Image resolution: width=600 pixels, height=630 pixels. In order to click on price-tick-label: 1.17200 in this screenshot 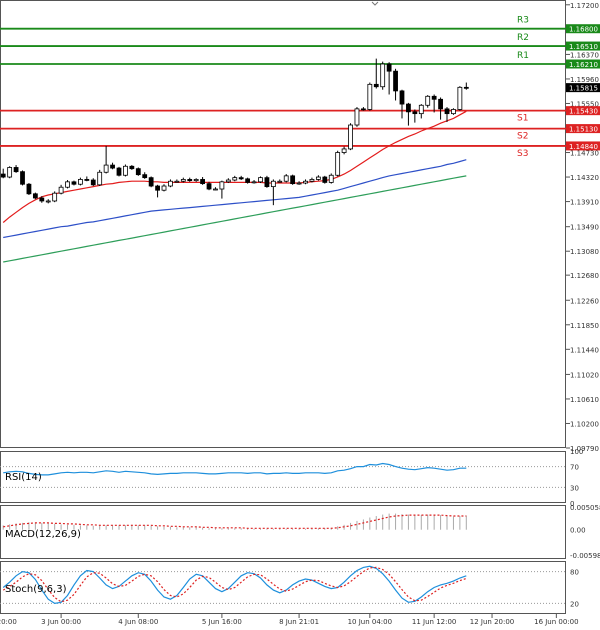, I will do `click(584, 6)`.